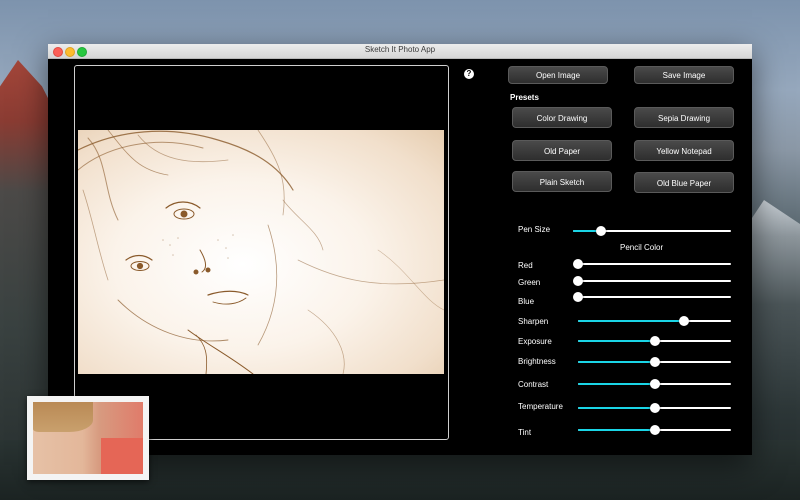  What do you see at coordinates (562, 181) in the screenshot?
I see `preset-plain-sketch: Plain Sketch` at bounding box center [562, 181].